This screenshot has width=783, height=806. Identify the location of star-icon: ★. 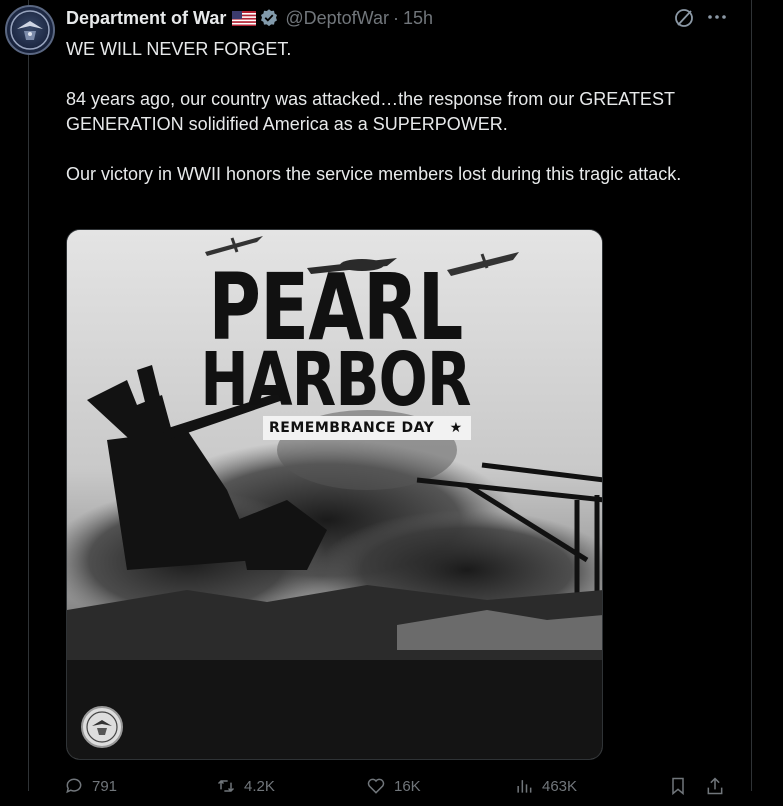
(456, 428).